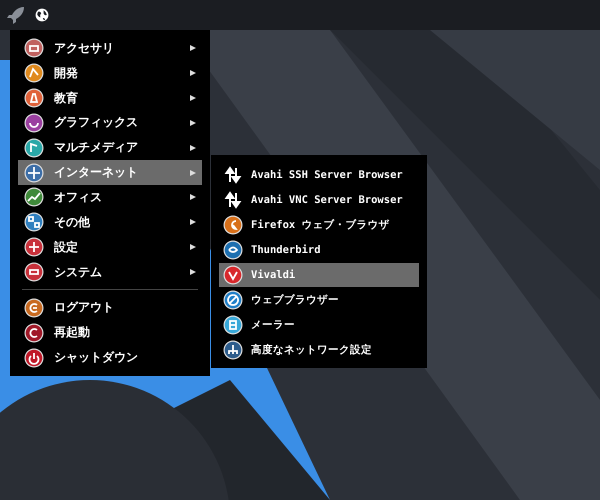 This screenshot has width=600, height=500. I want to click on menu-item: 開発, so click(110, 73).